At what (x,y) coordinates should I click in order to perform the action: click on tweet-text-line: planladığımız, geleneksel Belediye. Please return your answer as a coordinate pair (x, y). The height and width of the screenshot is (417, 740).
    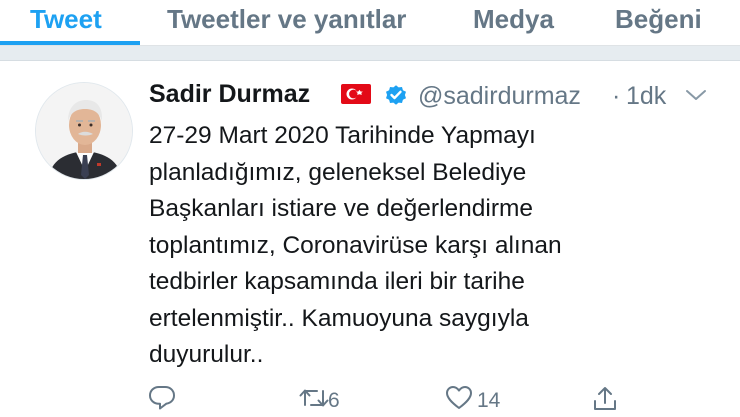
    Looking at the image, I should click on (338, 172).